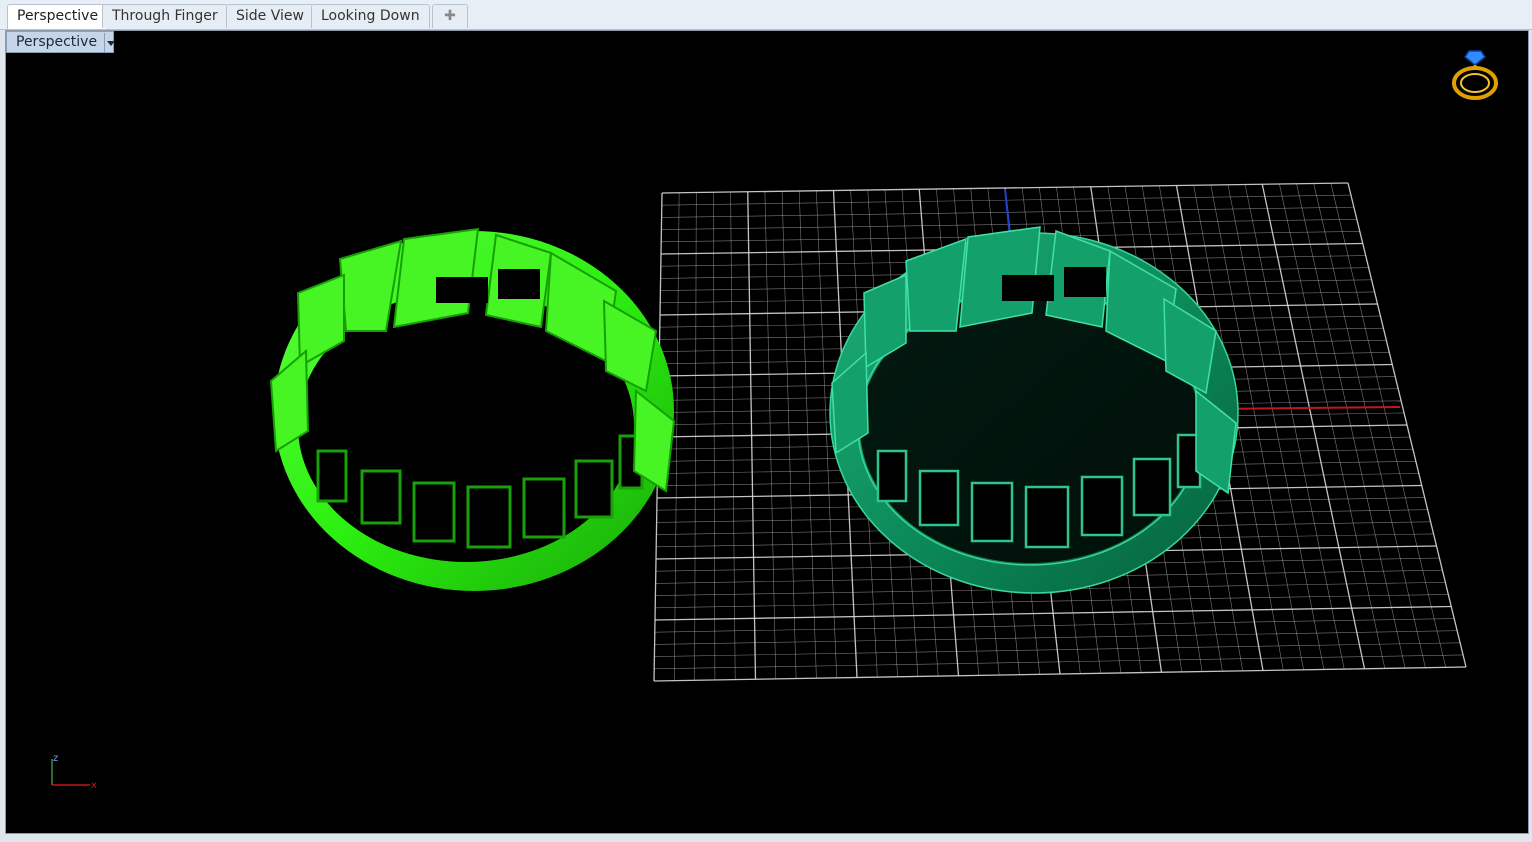 This screenshot has width=1532, height=842. Describe the element at coordinates (1034, 410) in the screenshot. I see `ring-model-wireframe` at that location.